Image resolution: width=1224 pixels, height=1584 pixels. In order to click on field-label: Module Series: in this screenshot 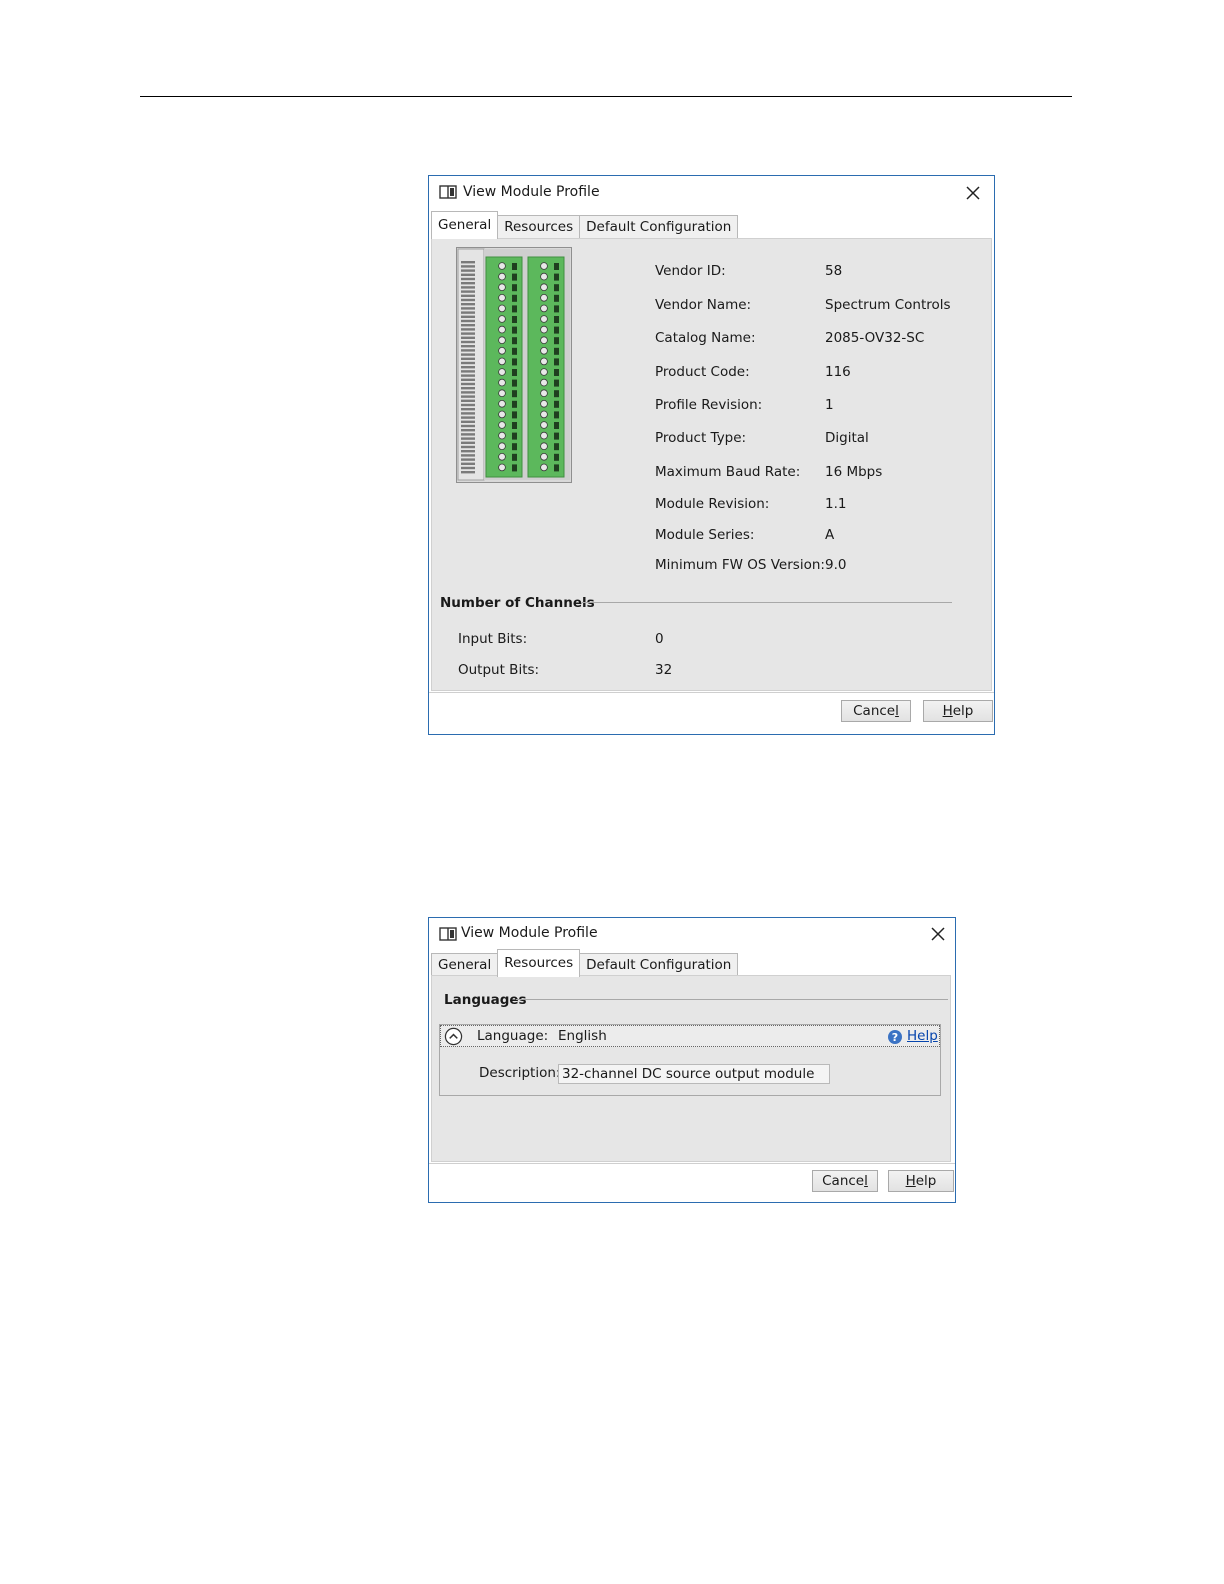, I will do `click(705, 535)`.